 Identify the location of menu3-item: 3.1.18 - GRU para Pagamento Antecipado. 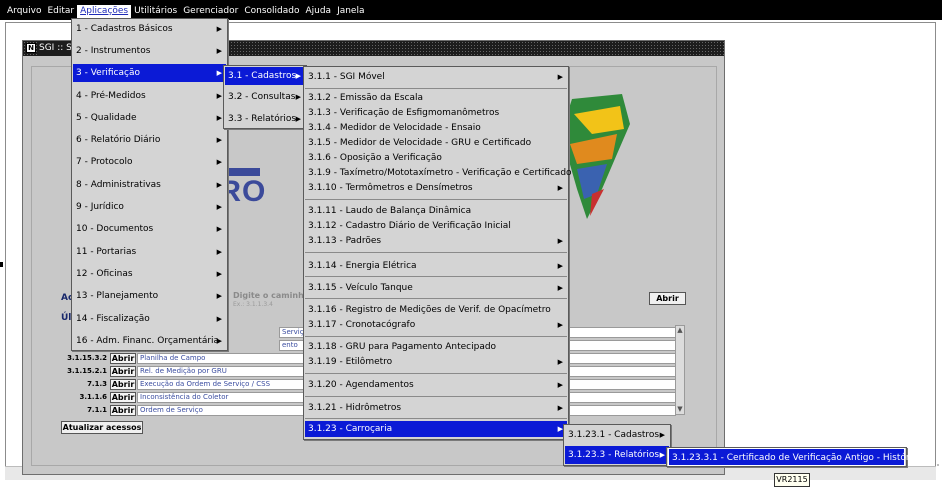
(436, 347).